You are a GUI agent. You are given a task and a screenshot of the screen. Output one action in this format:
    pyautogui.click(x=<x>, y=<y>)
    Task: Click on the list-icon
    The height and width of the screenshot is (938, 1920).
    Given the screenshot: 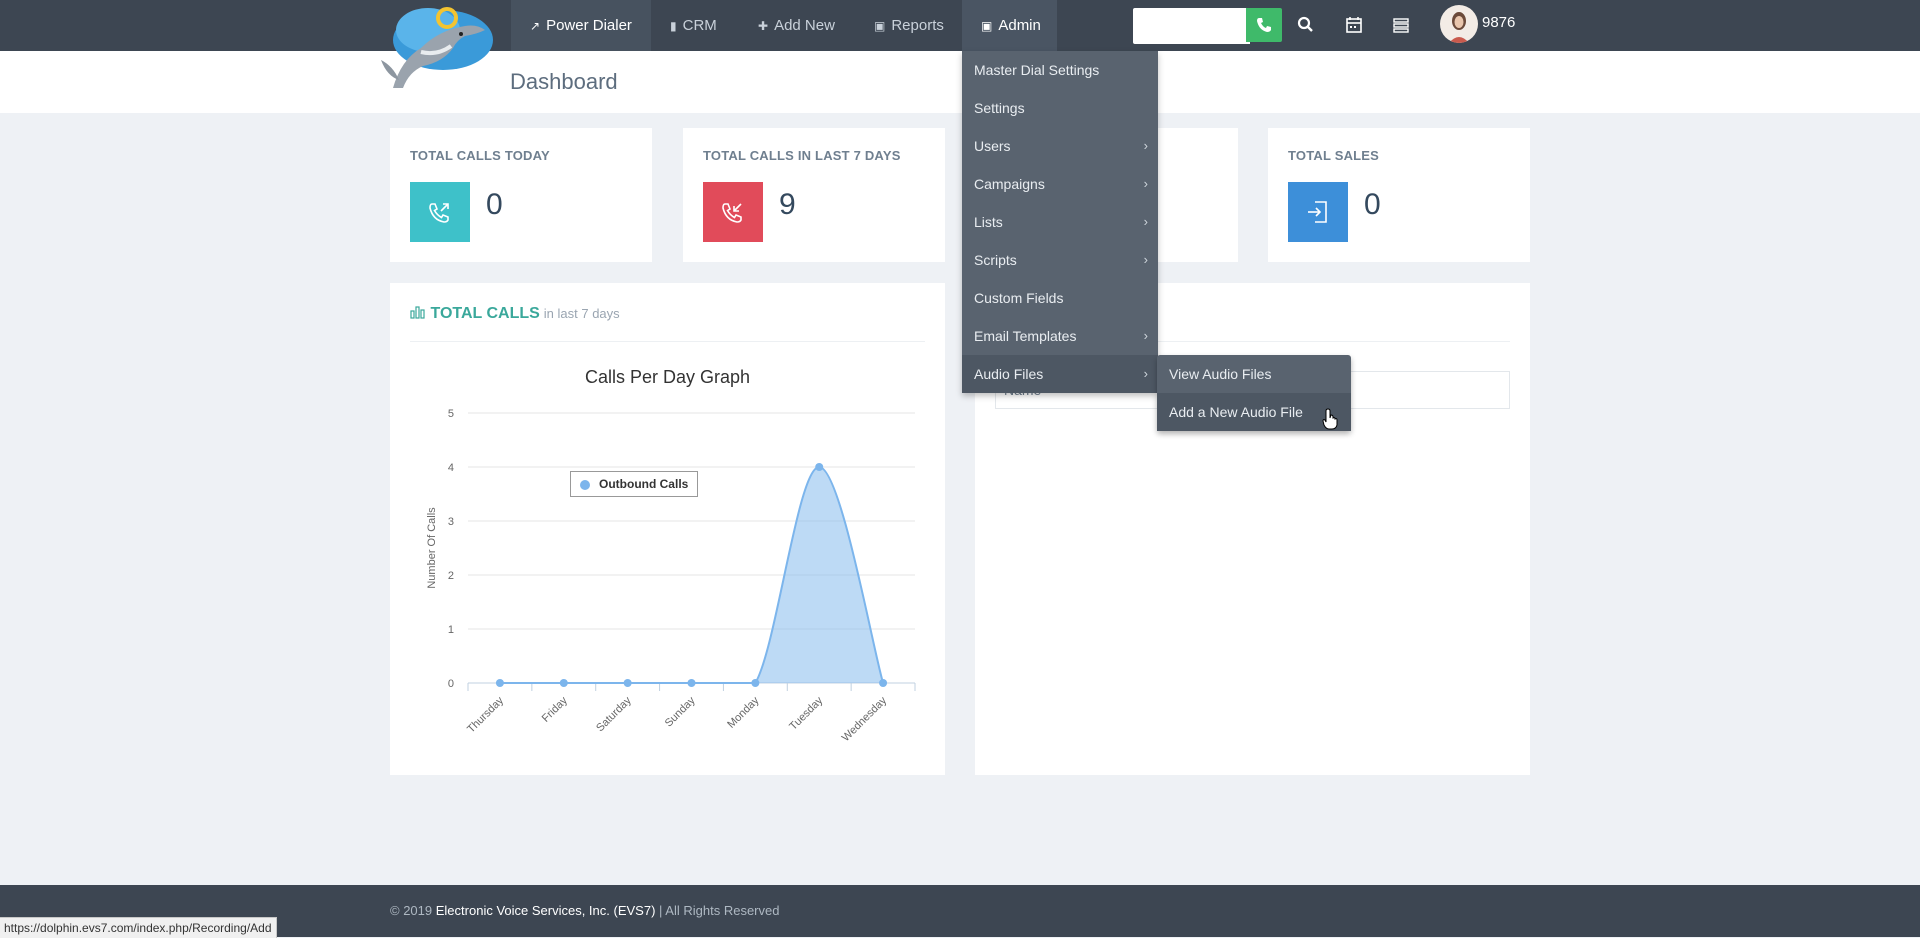 What is the action you would take?
    pyautogui.click(x=1401, y=25)
    